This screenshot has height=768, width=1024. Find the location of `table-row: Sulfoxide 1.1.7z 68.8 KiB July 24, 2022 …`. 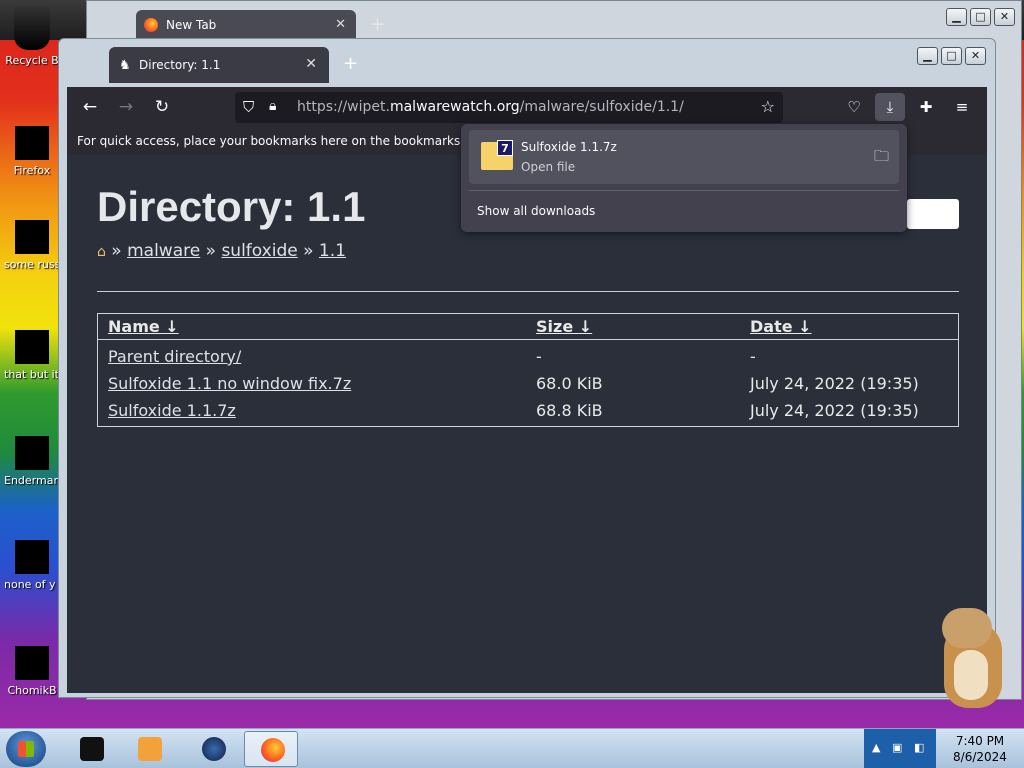

table-row: Sulfoxide 1.1.7z 68.8 KiB July 24, 2022 … is located at coordinates (528, 411).